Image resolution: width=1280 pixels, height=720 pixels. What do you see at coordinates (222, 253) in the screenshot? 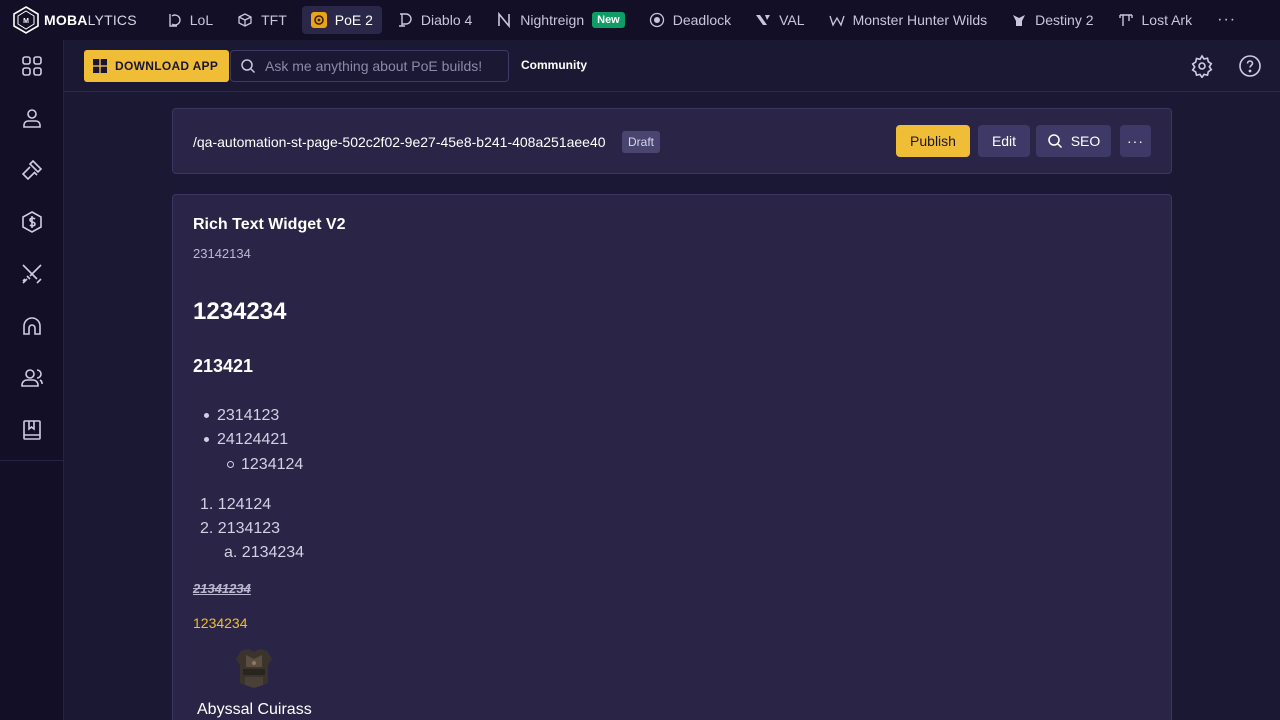
I see `widget-subtitle: 23142134` at bounding box center [222, 253].